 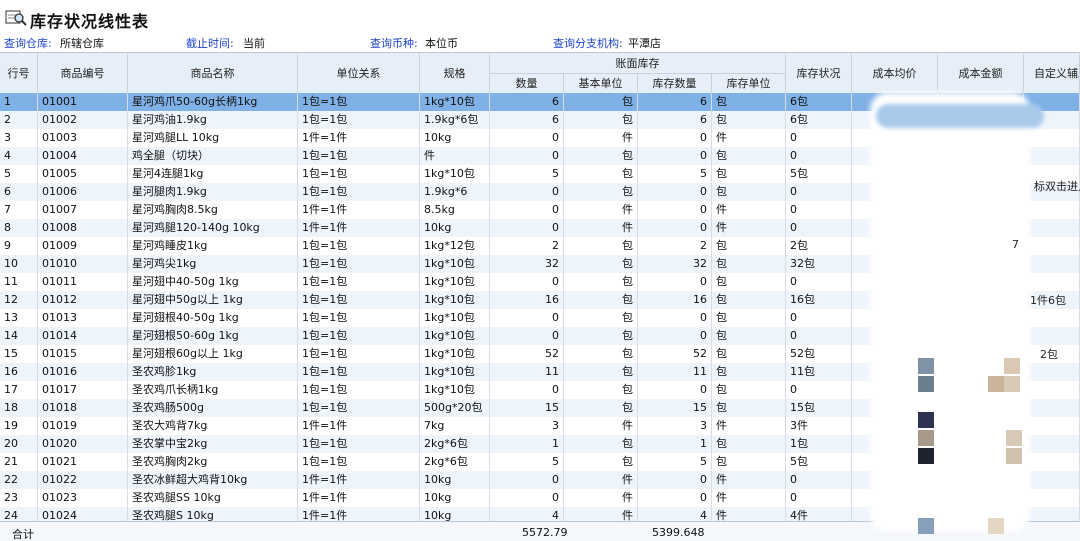 What do you see at coordinates (981, 73) in the screenshot?
I see `col-header-cost-amount: 成本金额` at bounding box center [981, 73].